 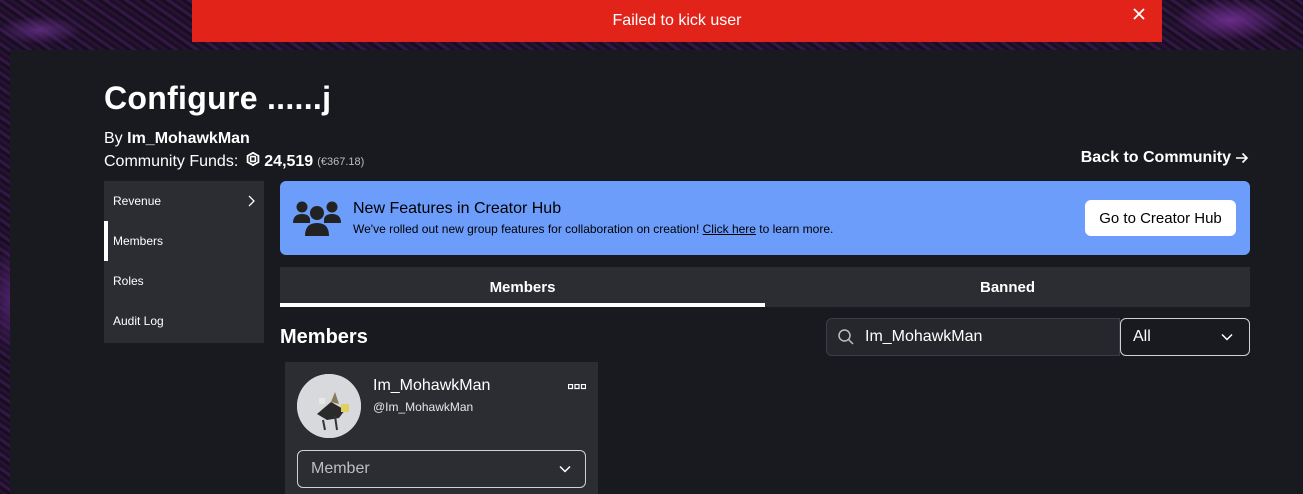 I want to click on owner-line: By Im_MohawkMan, so click(x=177, y=139).